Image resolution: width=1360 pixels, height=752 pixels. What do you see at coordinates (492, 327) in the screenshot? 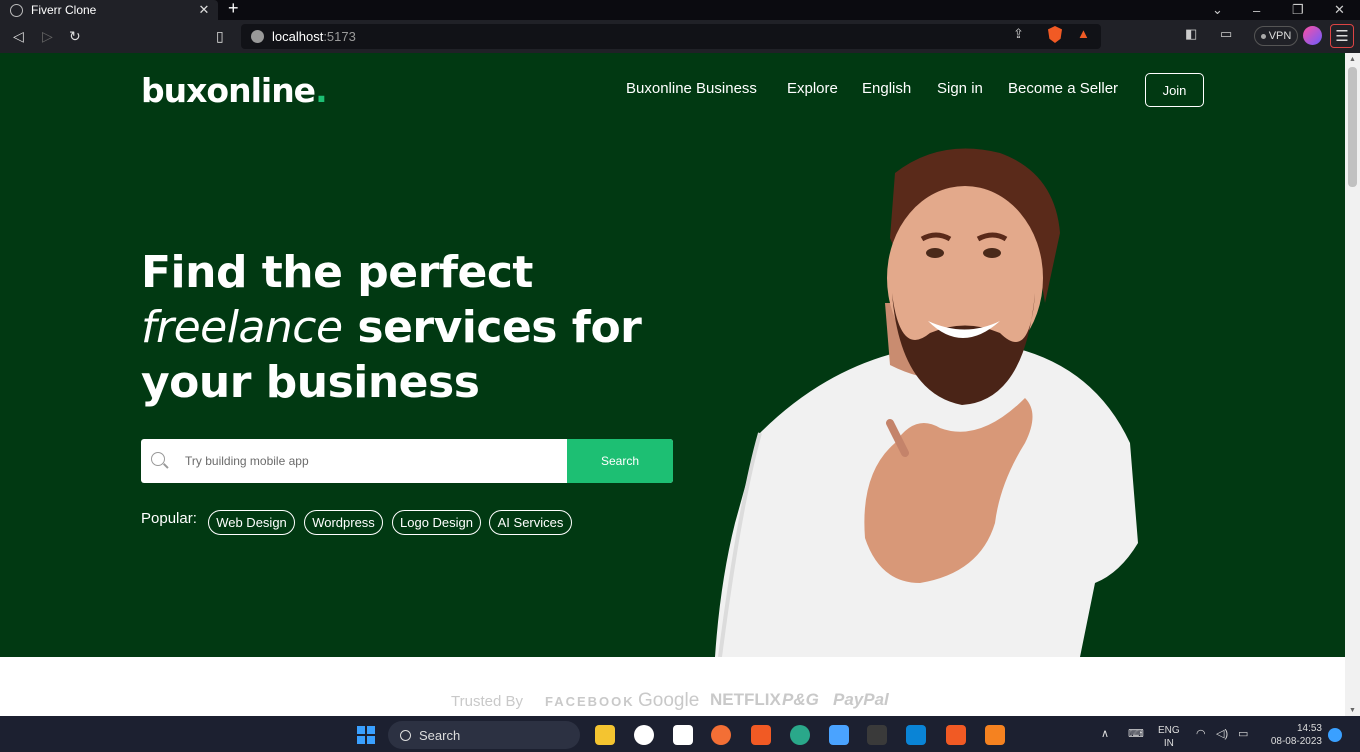
I see `headline-line-2: services for` at bounding box center [492, 327].